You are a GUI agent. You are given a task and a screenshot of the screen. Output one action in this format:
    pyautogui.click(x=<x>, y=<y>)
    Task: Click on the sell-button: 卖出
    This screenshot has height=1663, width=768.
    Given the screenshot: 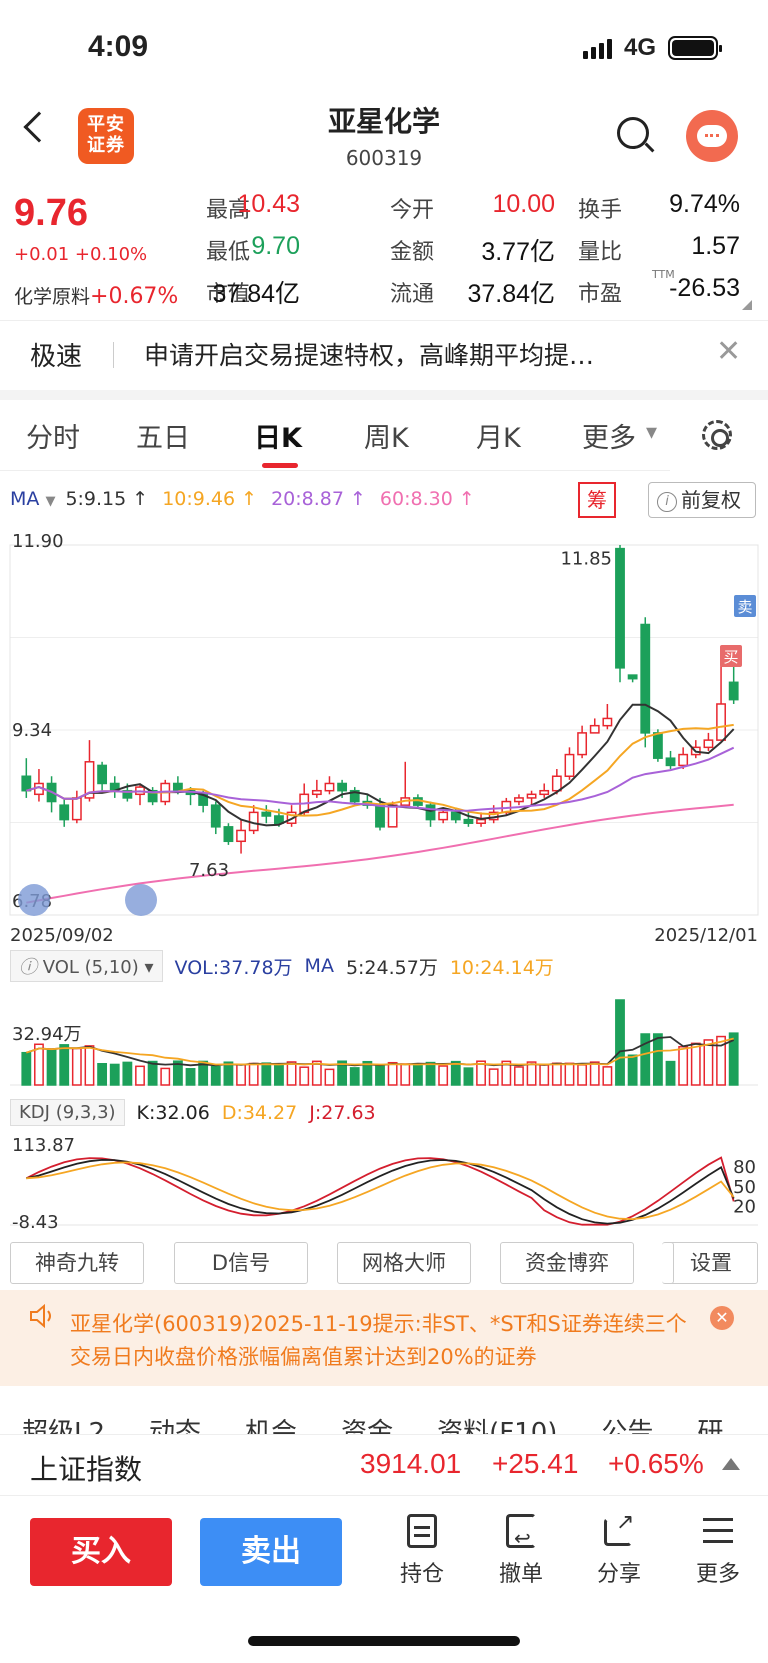 What is the action you would take?
    pyautogui.click(x=271, y=1552)
    